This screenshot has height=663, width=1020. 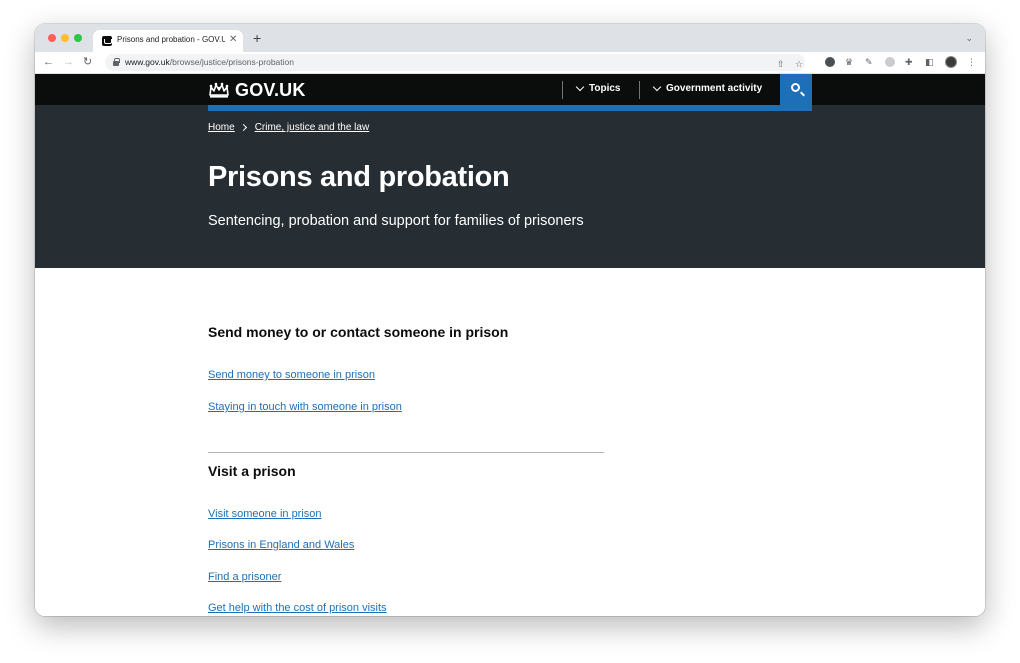 What do you see at coordinates (869, 62) in the screenshot?
I see `pin-extension-icon: ✎` at bounding box center [869, 62].